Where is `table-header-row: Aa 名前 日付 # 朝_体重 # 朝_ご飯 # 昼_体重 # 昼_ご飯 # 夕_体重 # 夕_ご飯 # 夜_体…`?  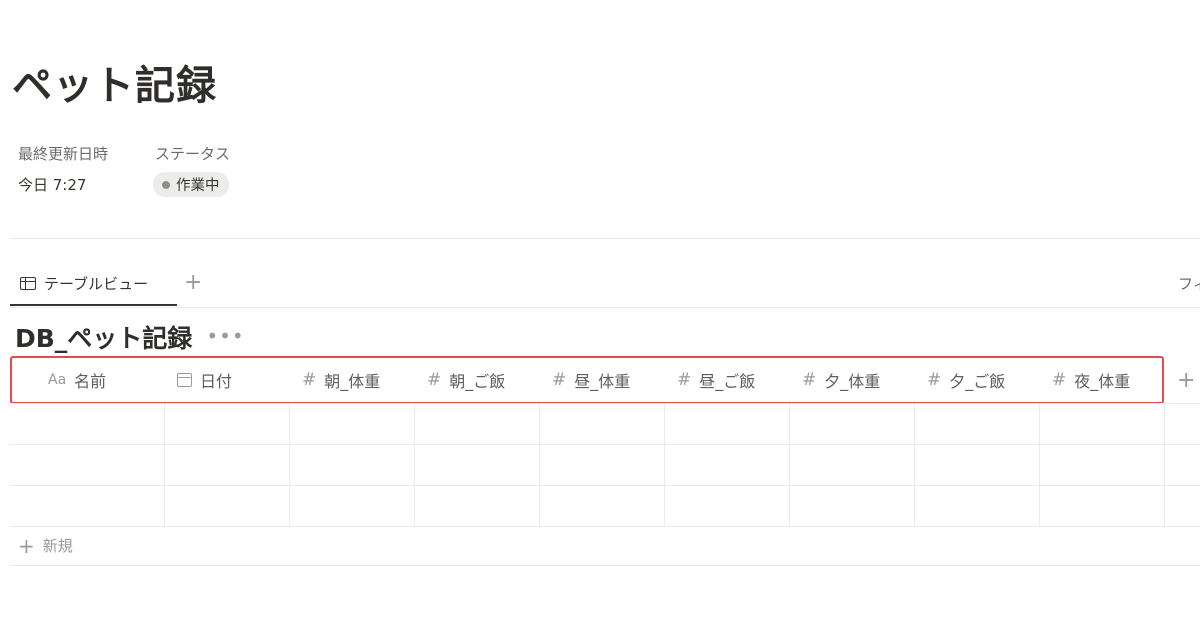
table-header-row: Aa 名前 日付 # 朝_体重 # 朝_ご飯 # 昼_体重 # 昼_ご飯 # 夕_体重 # 夕_ご飯 # 夜_体… is located at coordinates (605, 380).